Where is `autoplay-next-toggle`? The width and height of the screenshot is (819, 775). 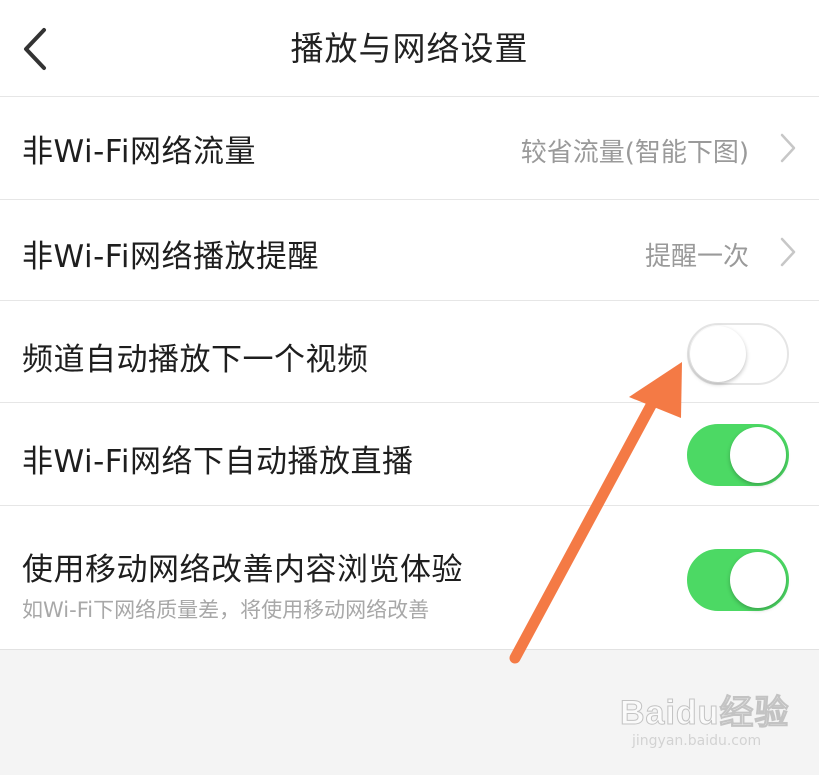 autoplay-next-toggle is located at coordinates (738, 354).